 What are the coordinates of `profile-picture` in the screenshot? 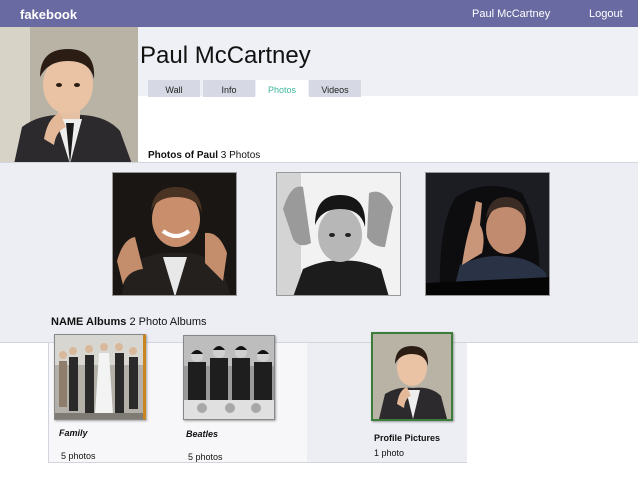 It's located at (69, 95).